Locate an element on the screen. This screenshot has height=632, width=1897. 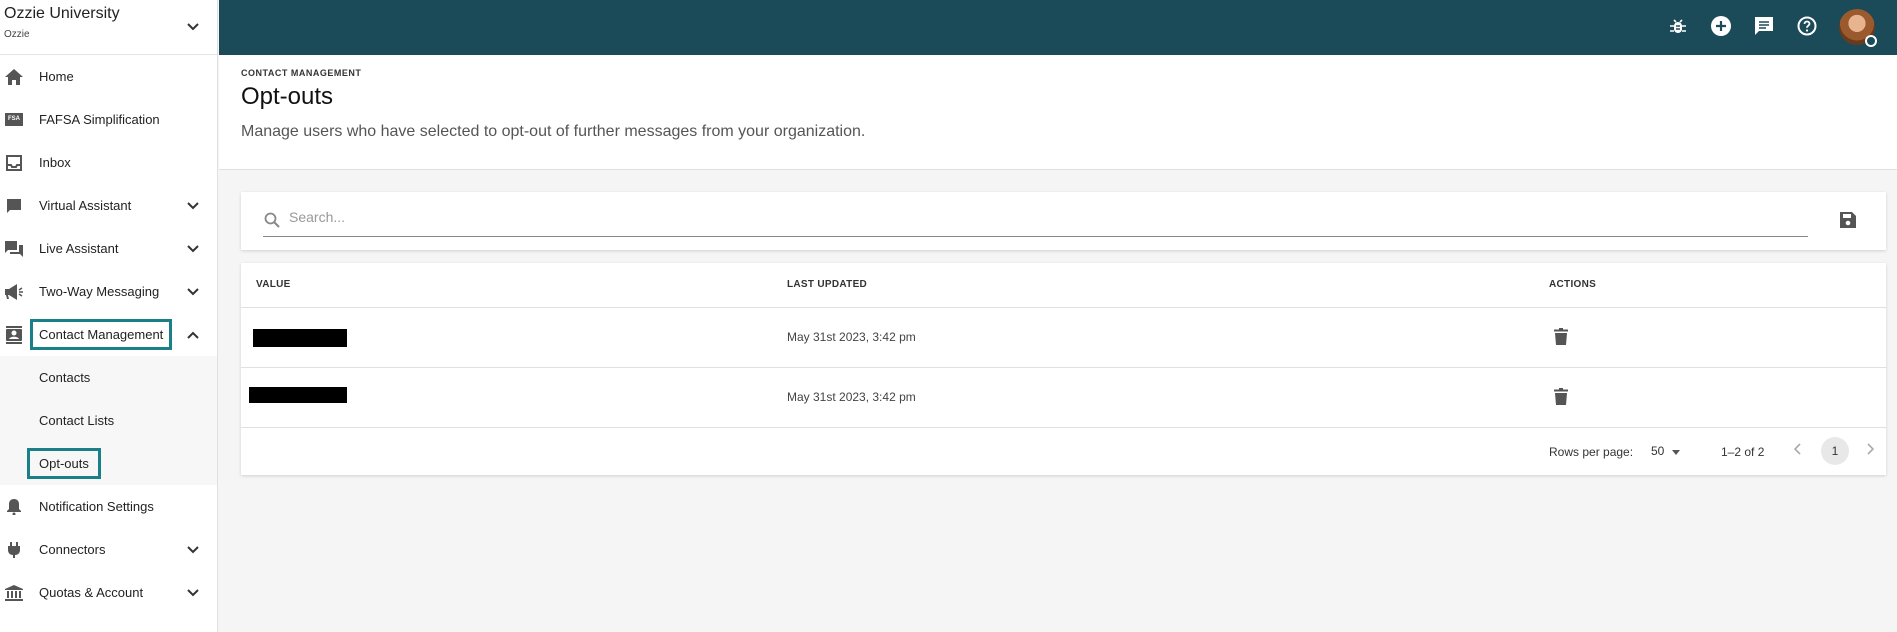
contact-management-submenu: Contacts Contact Lists Opt-outs is located at coordinates (108, 420).